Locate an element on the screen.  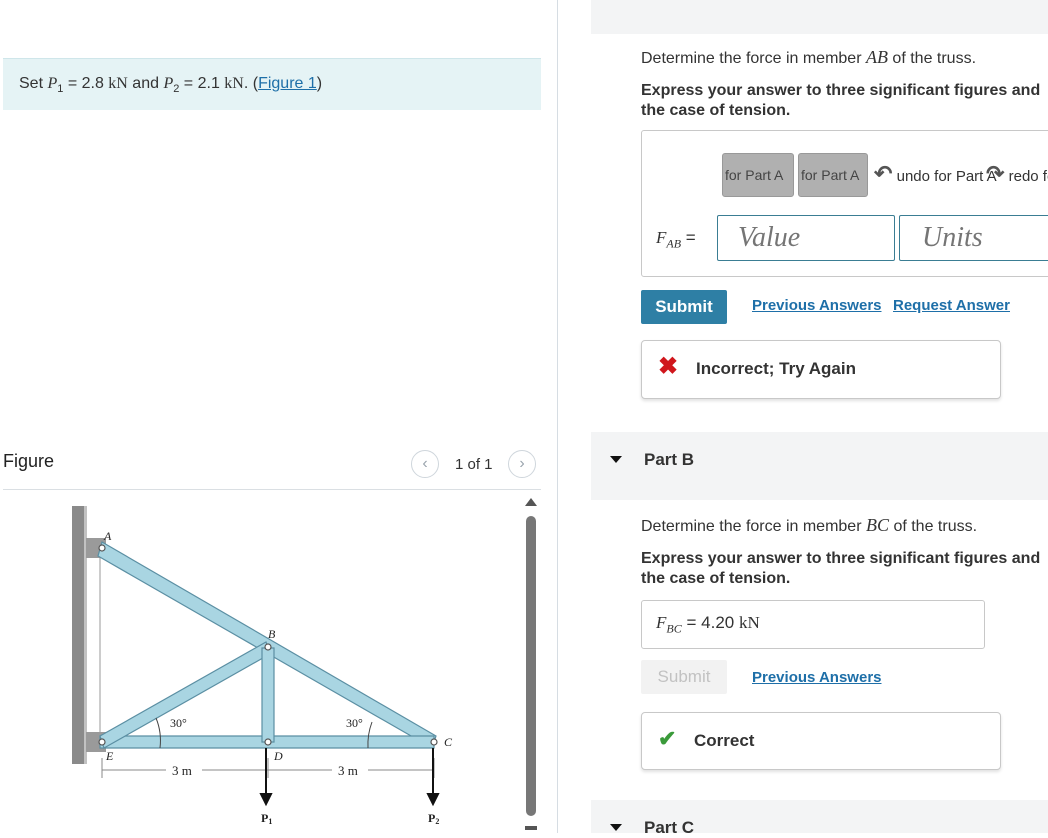
figure-page-count: 1 of 1 is located at coordinates (474, 464).